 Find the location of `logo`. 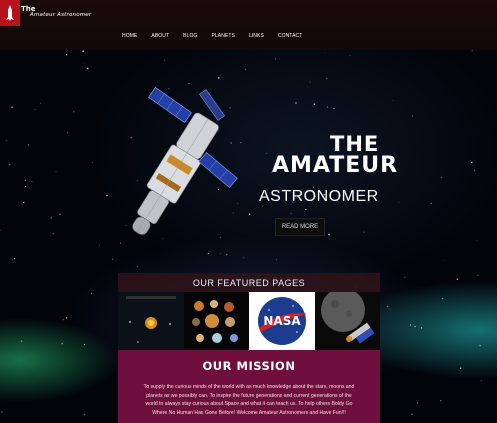

logo is located at coordinates (10, 13).